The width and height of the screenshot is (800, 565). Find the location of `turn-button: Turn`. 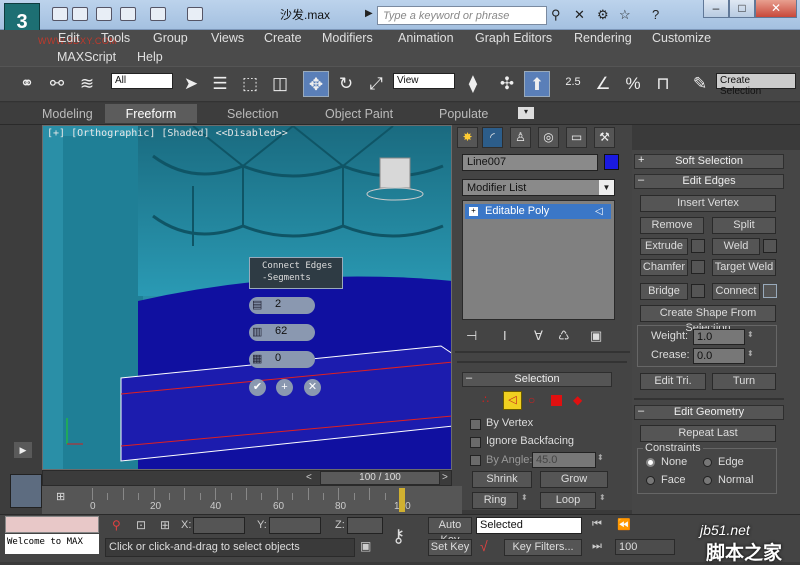

turn-button: Turn is located at coordinates (744, 381).